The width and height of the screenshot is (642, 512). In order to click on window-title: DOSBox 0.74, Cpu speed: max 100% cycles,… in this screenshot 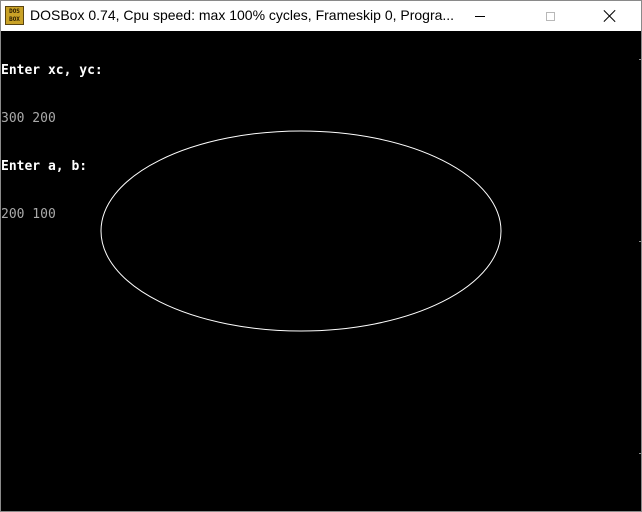, I will do `click(242, 15)`.